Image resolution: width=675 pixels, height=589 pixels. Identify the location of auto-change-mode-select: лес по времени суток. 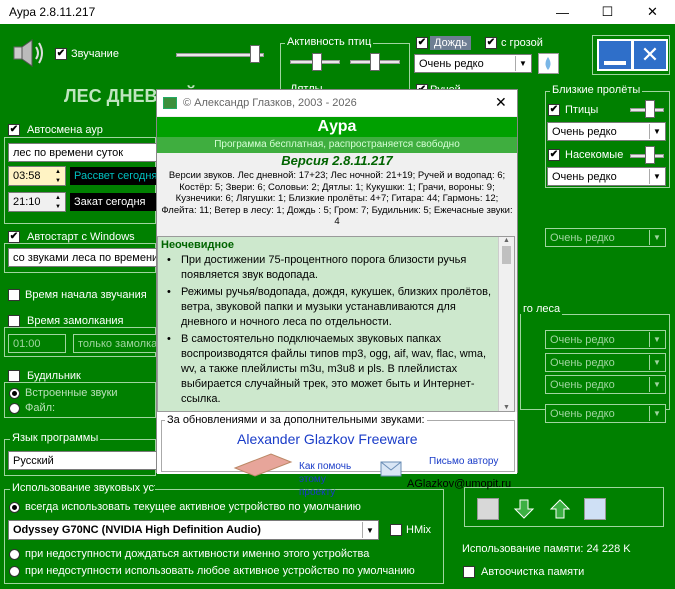
(83, 152).